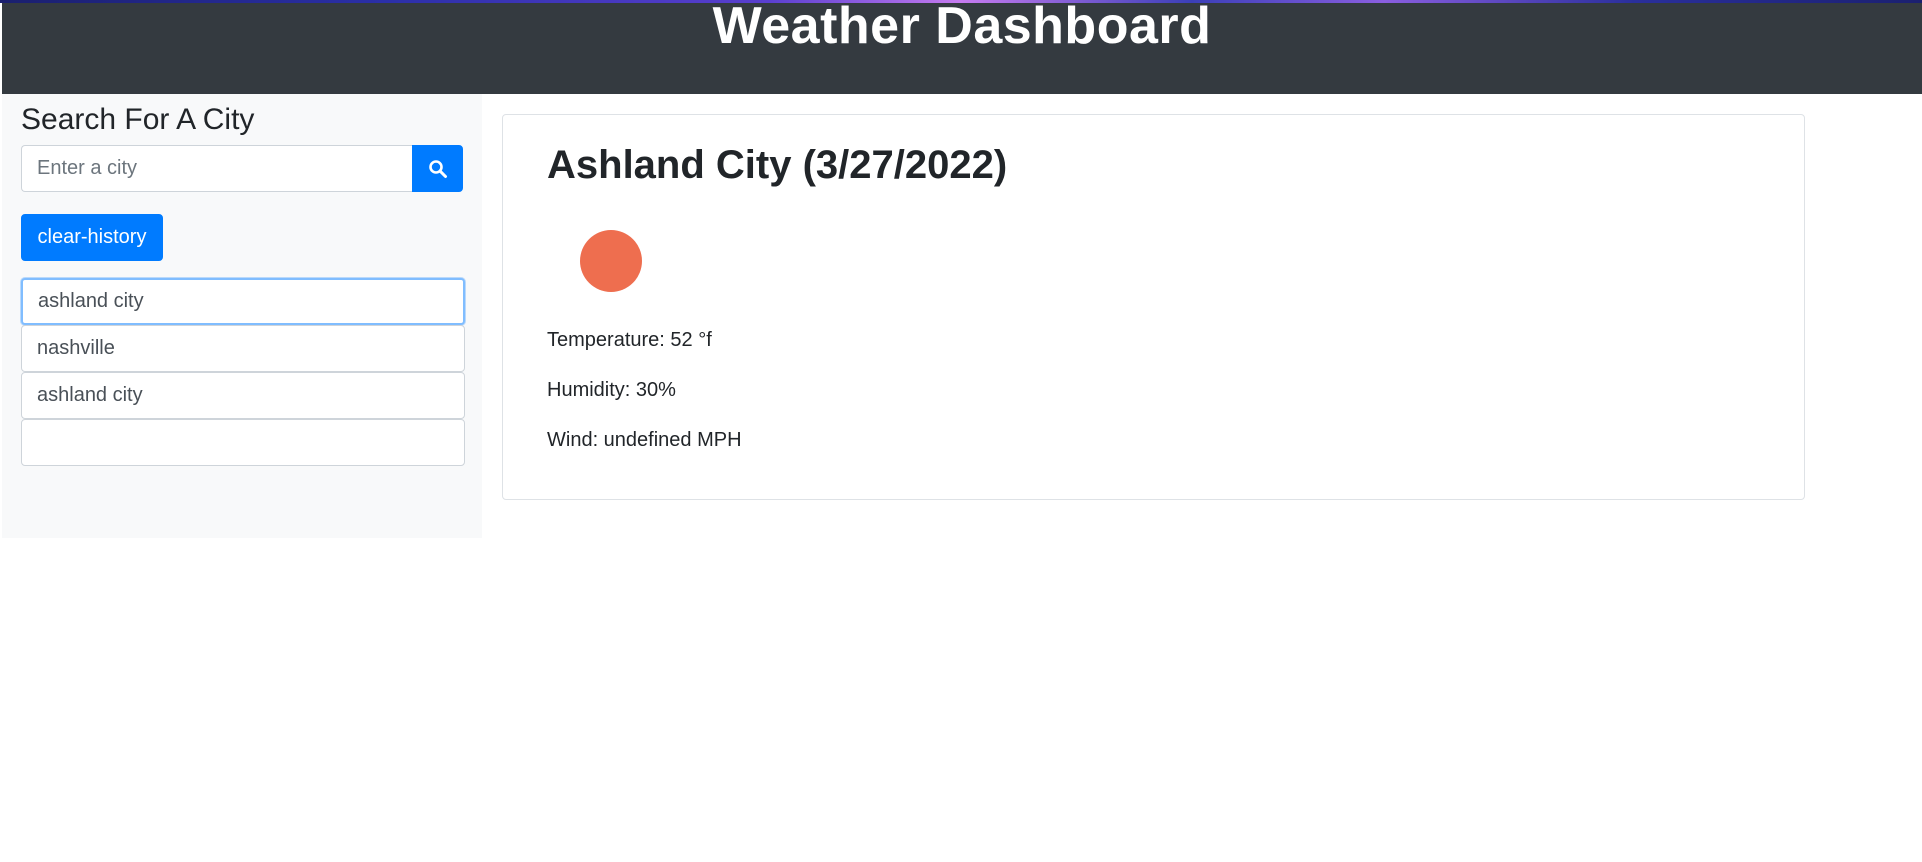  Describe the element at coordinates (611, 261) in the screenshot. I see `weather-icon` at that location.